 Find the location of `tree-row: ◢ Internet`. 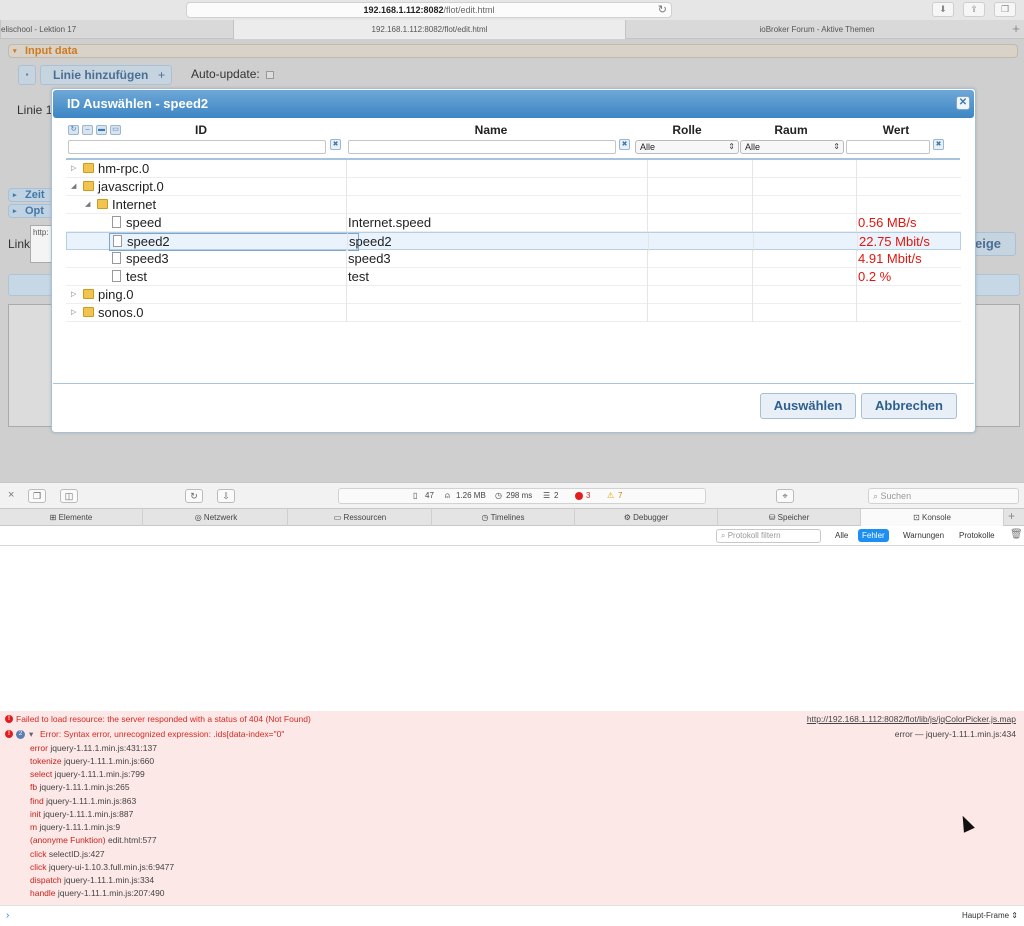

tree-row: ◢ Internet is located at coordinates (513, 205).